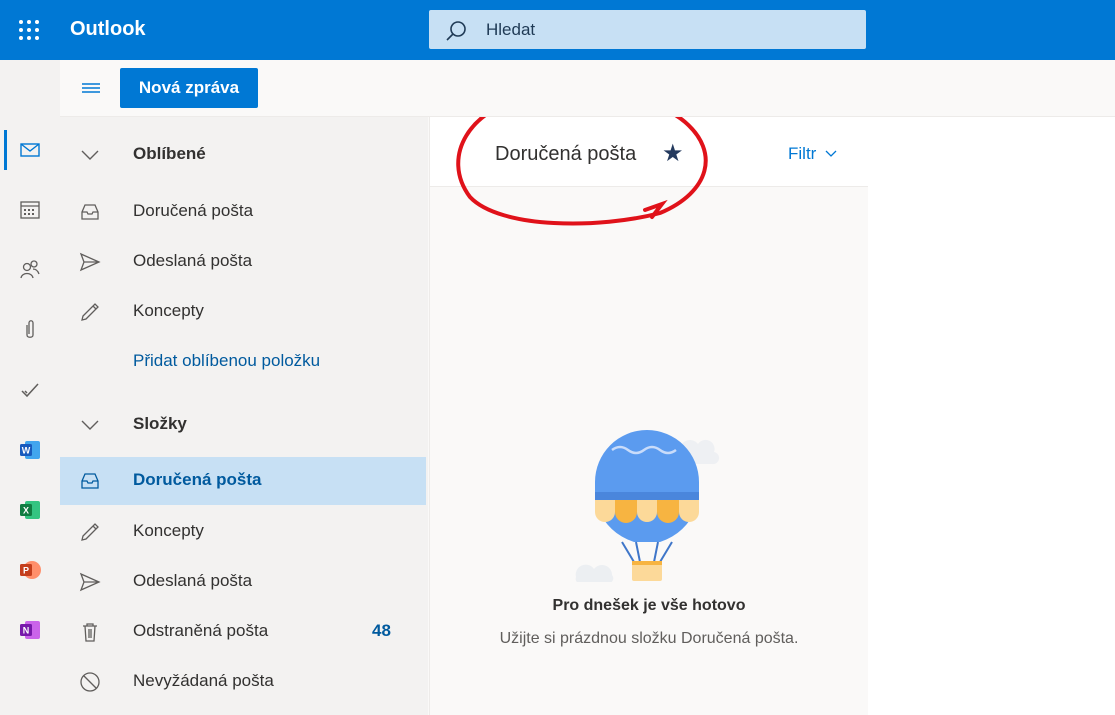 This screenshot has height=715, width=1115. I want to click on filter-button: Filtr, so click(812, 154).